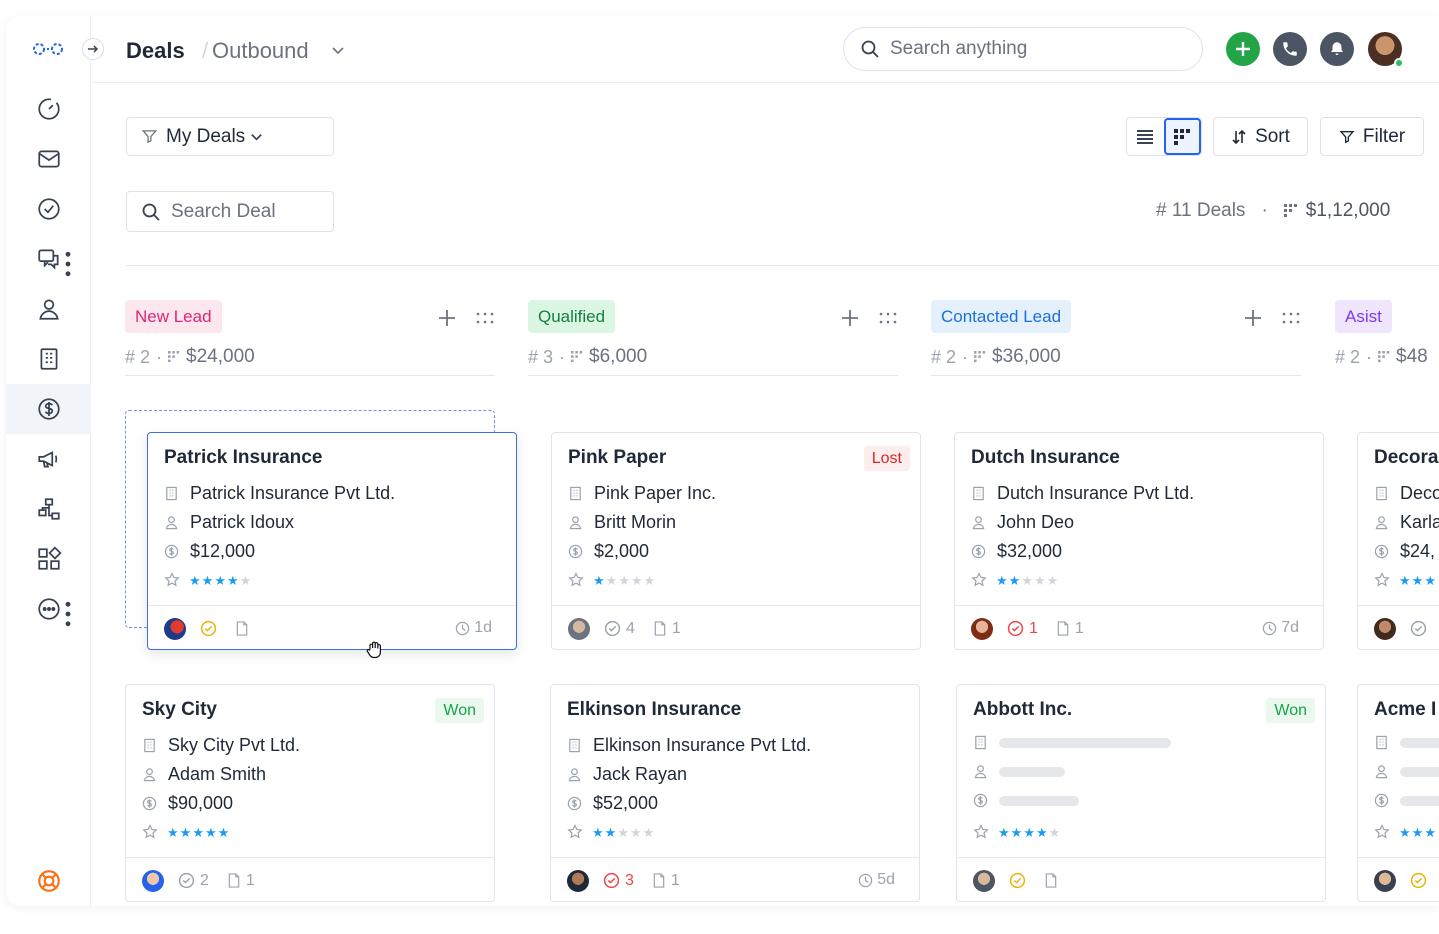  Describe the element at coordinates (260, 51) in the screenshot. I see `breadcrumb-view: Outbound` at that location.